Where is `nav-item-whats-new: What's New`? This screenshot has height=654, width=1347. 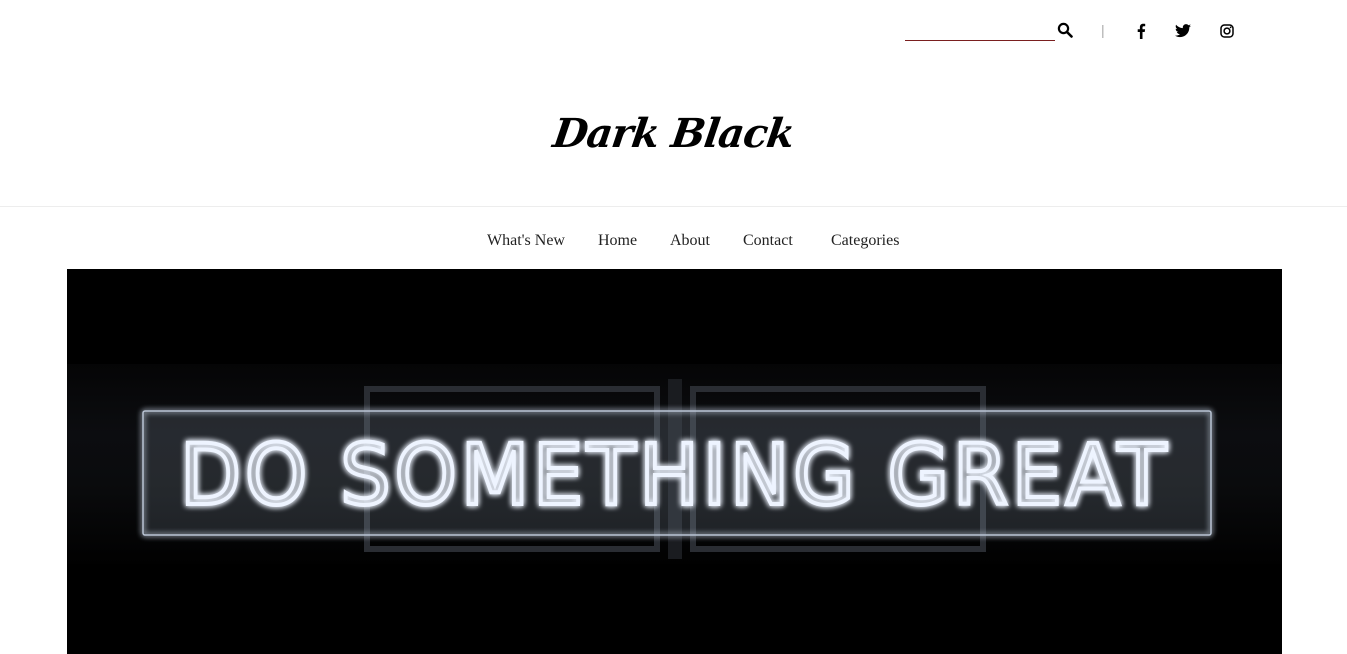 nav-item-whats-new: What's New is located at coordinates (526, 241).